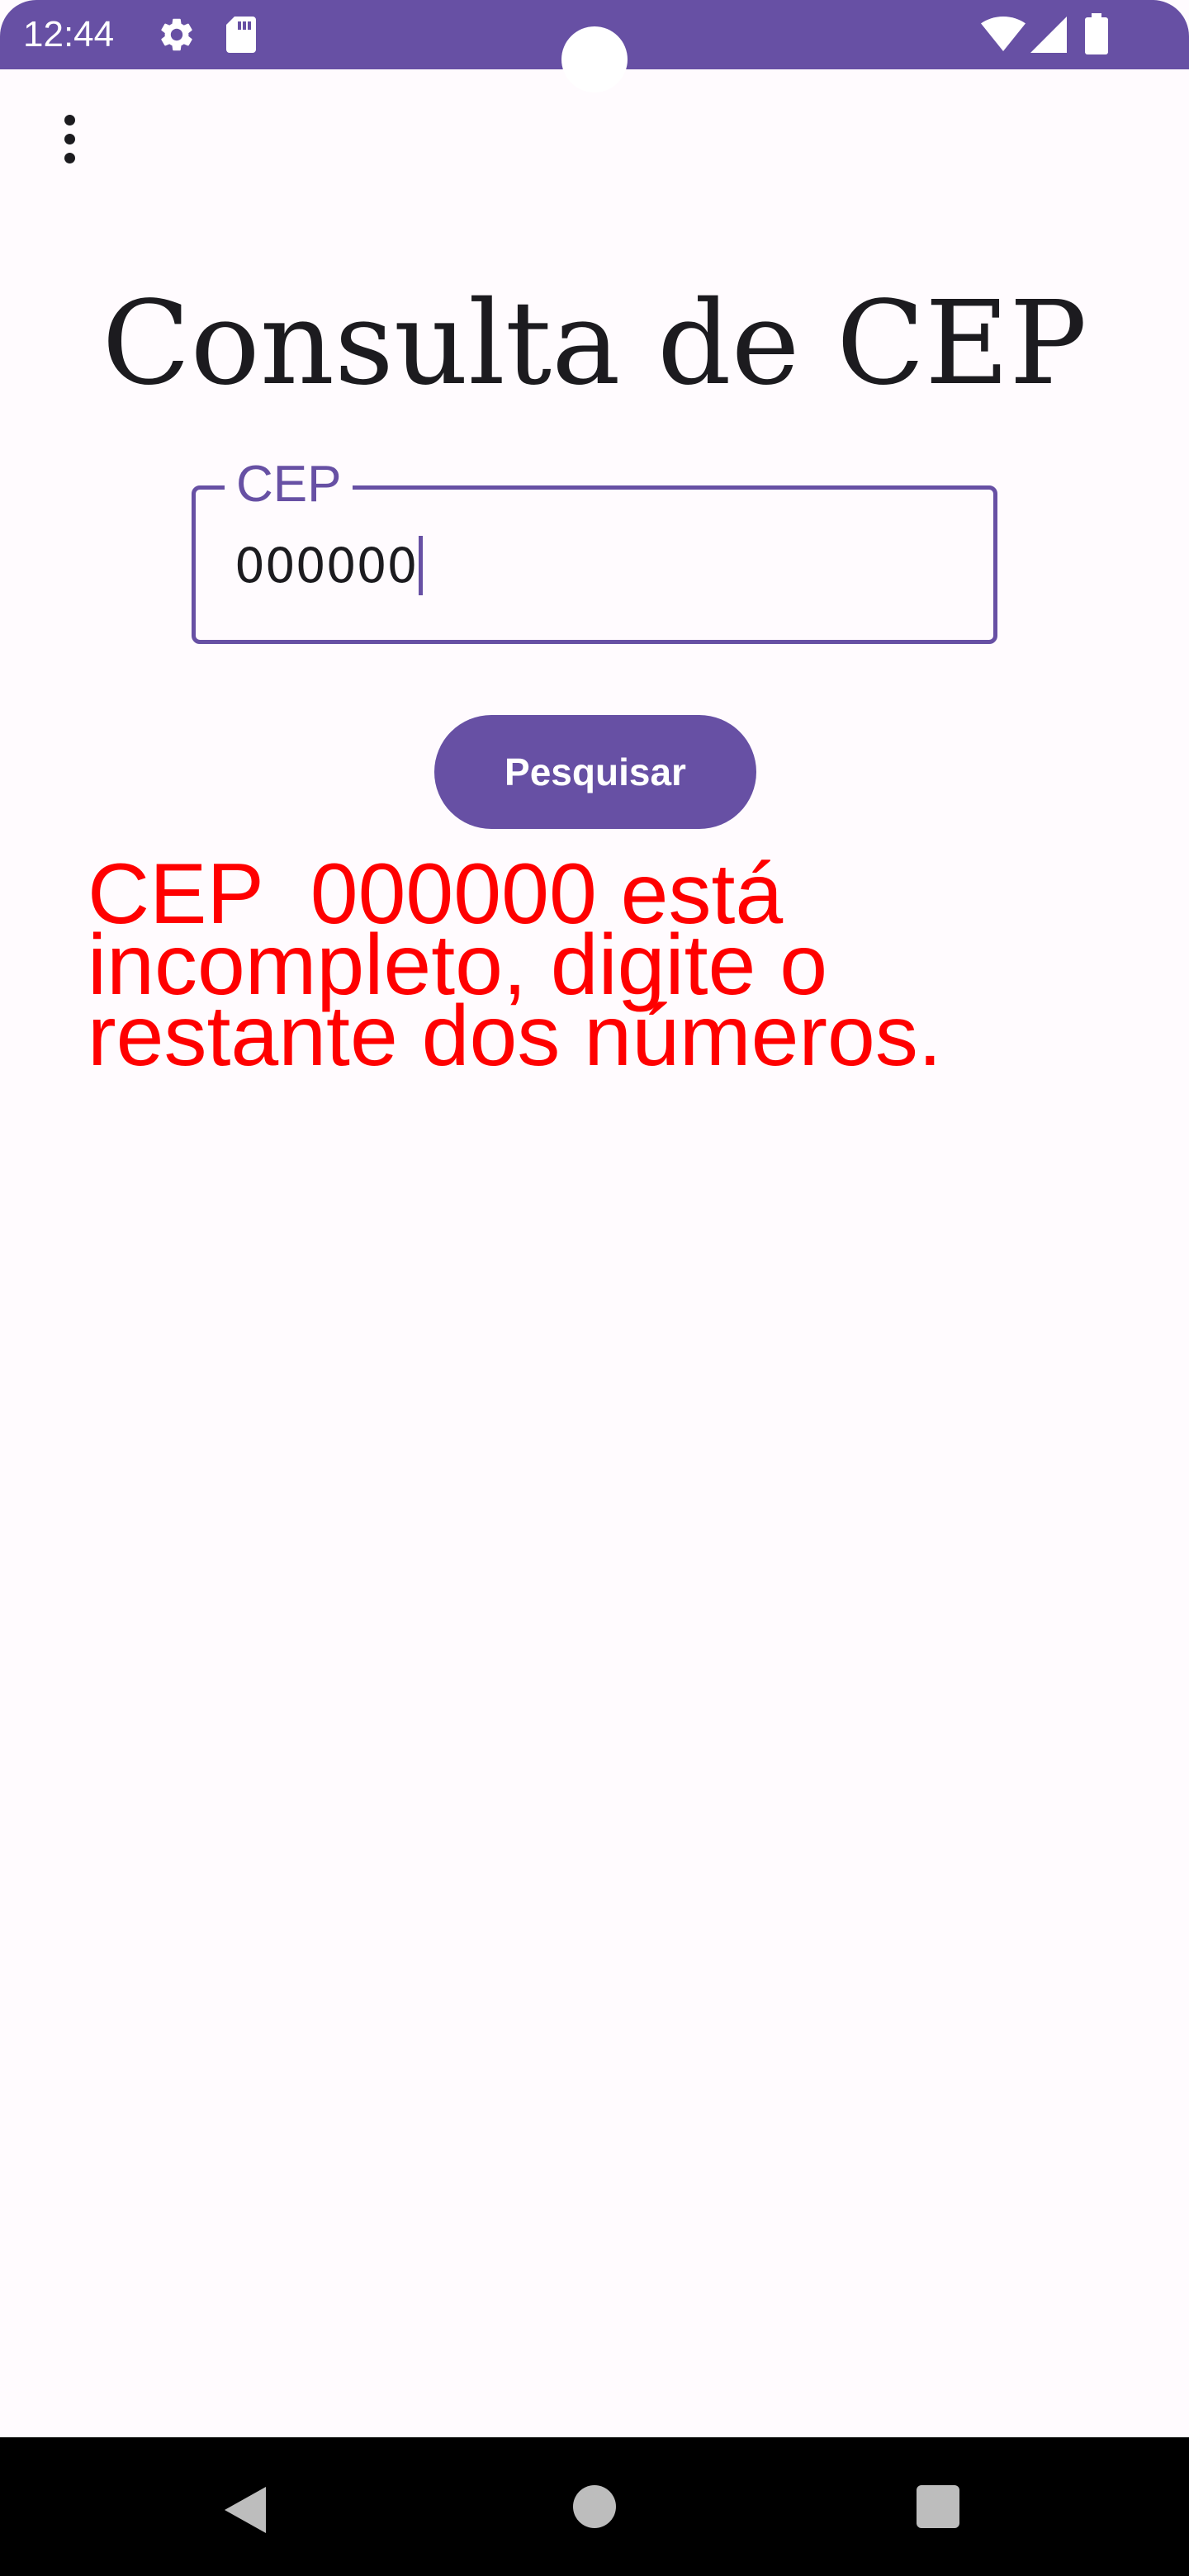 The image size is (1189, 2576). Describe the element at coordinates (177, 37) in the screenshot. I see `settings-gear-icon` at that location.